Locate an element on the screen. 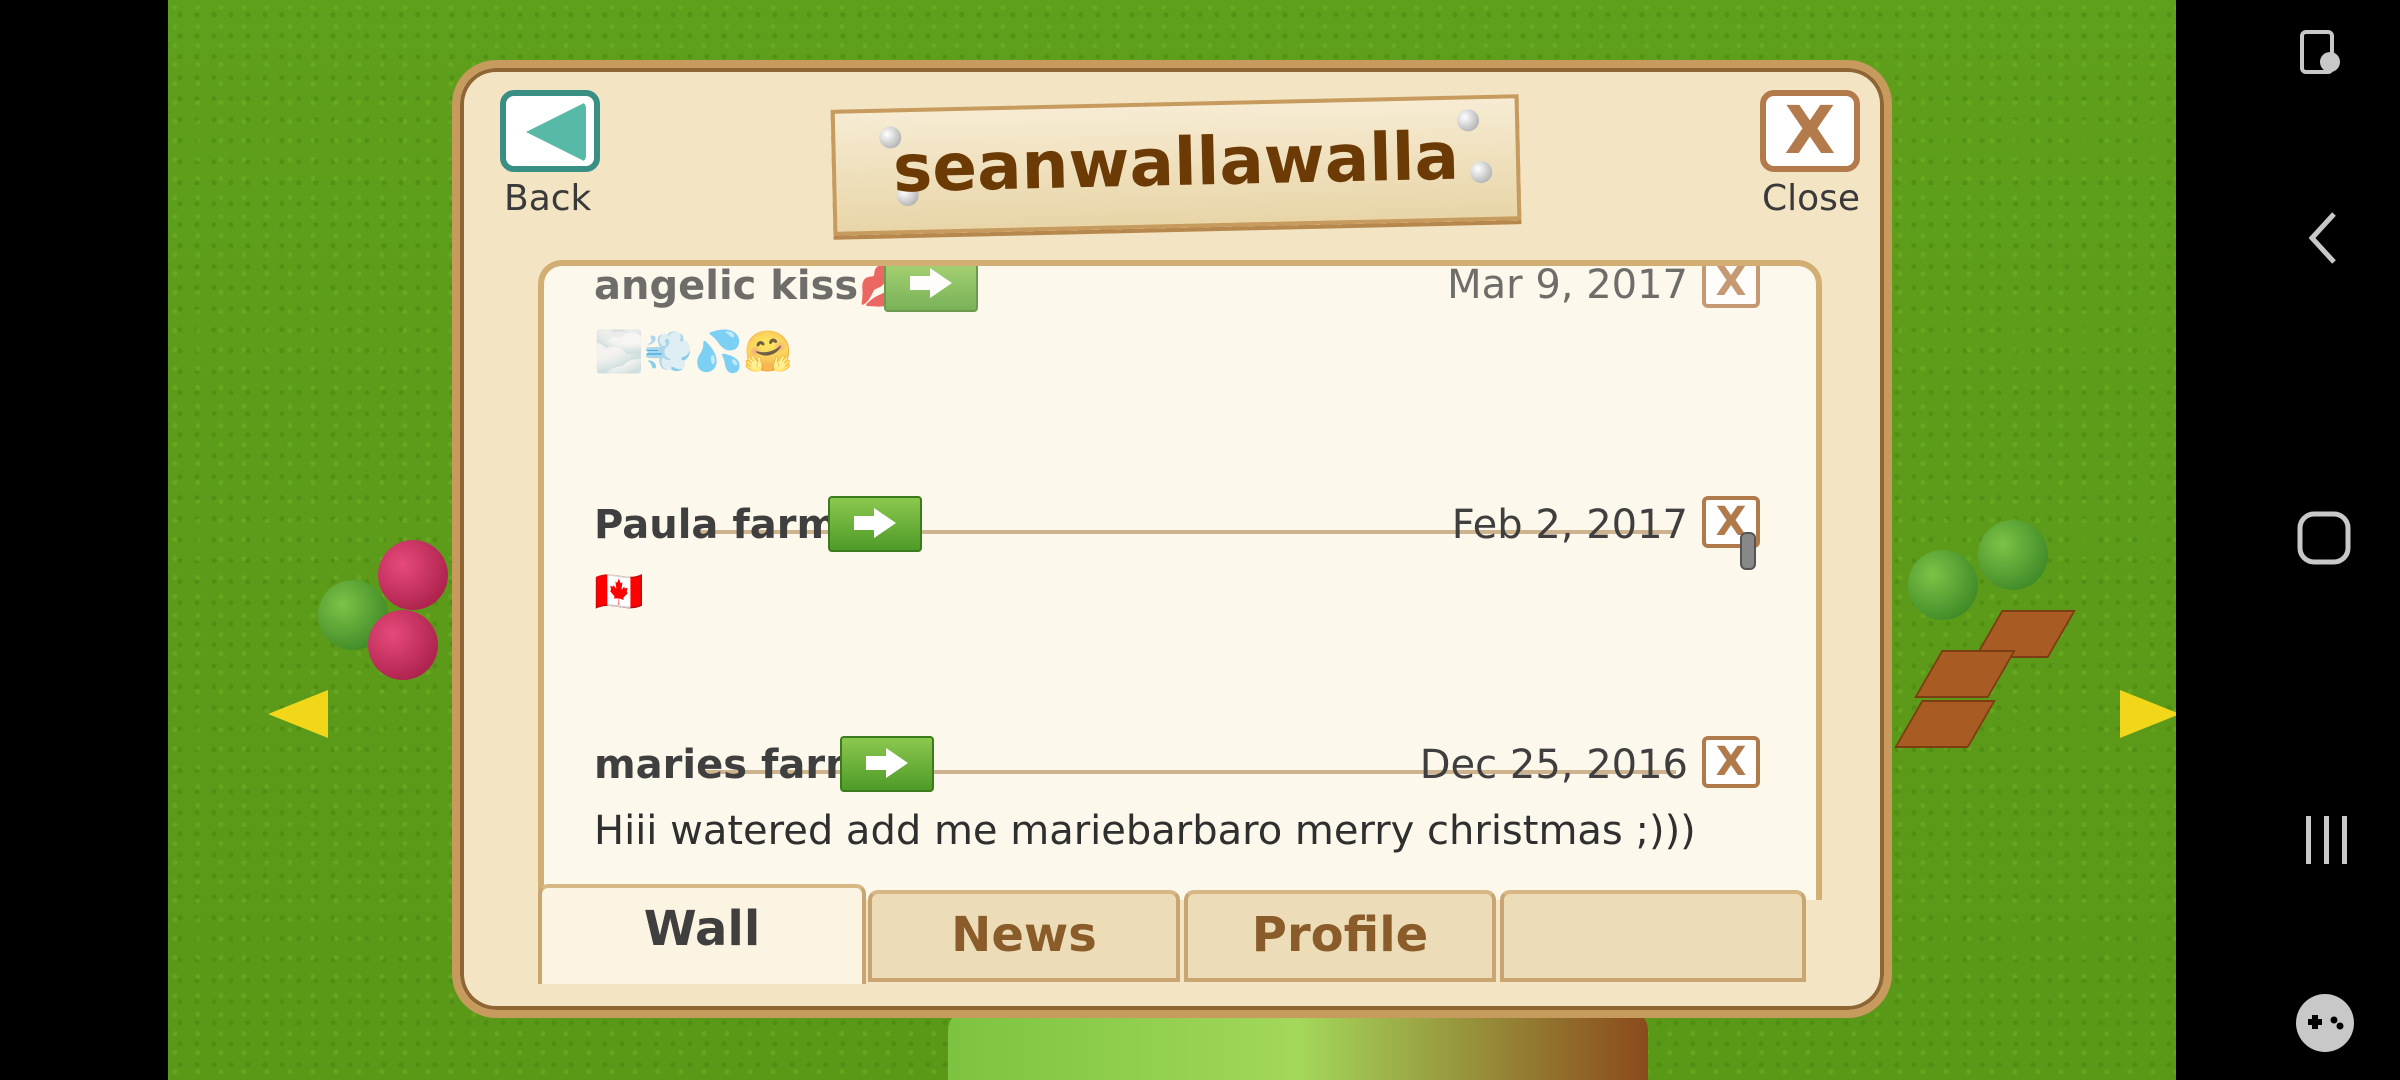 Image resolution: width=2400 pixels, height=1080 pixels. recents-icon is located at coordinates (2327, 840).